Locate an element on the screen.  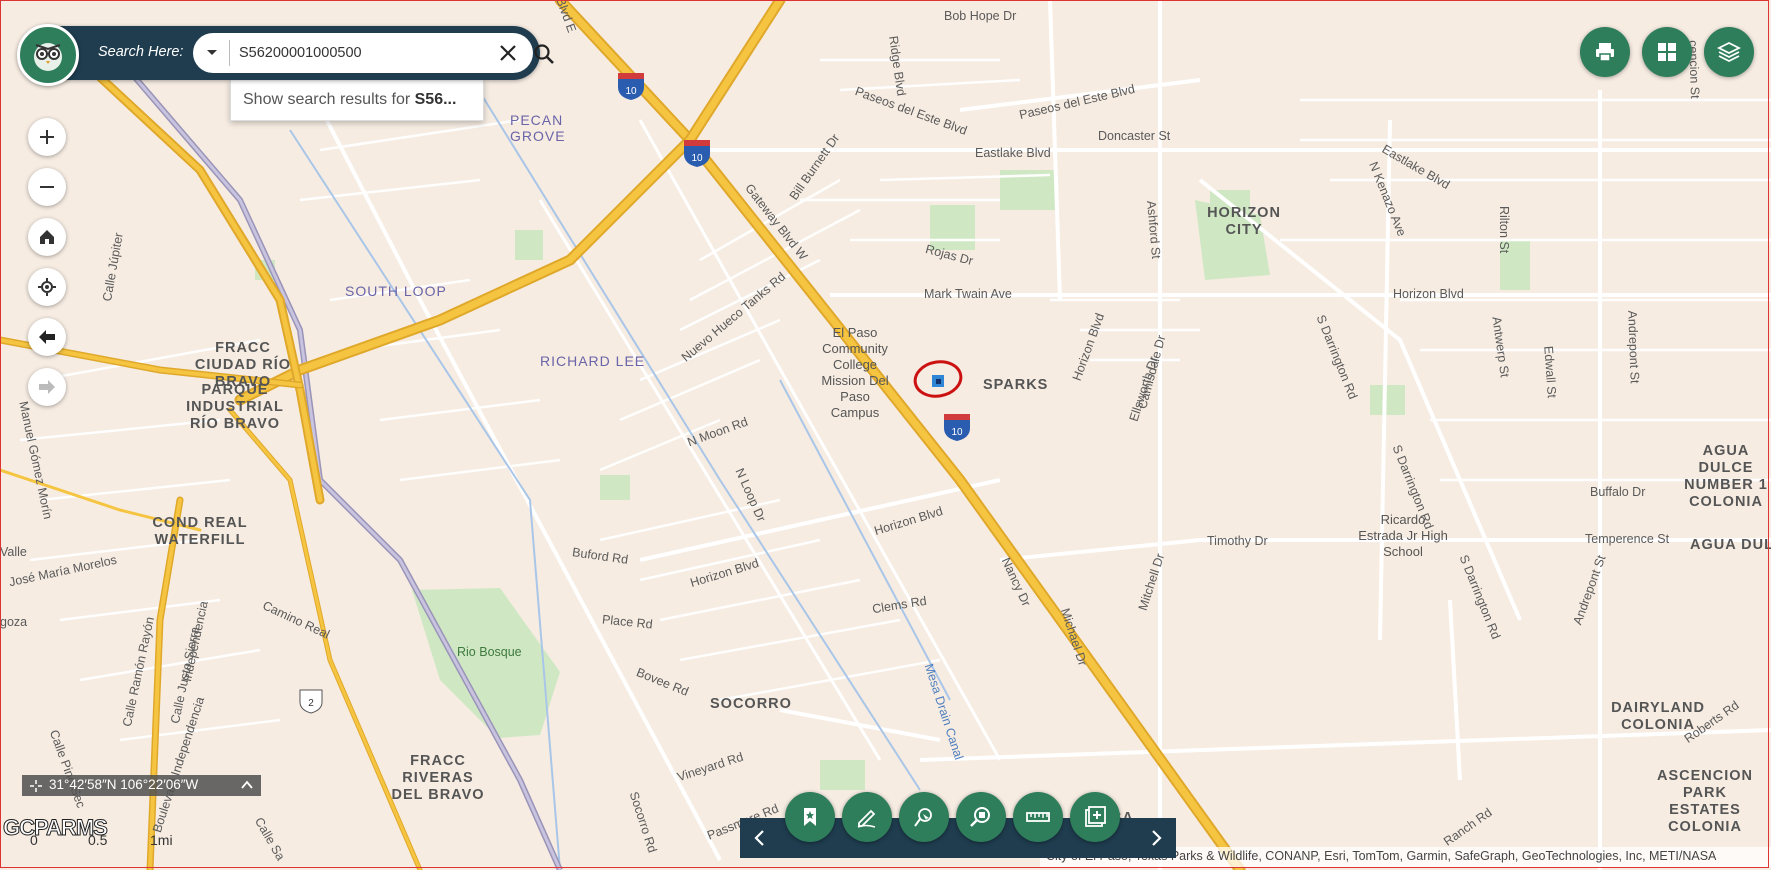
search-bar: Search Here: is located at coordinates (299, 53).